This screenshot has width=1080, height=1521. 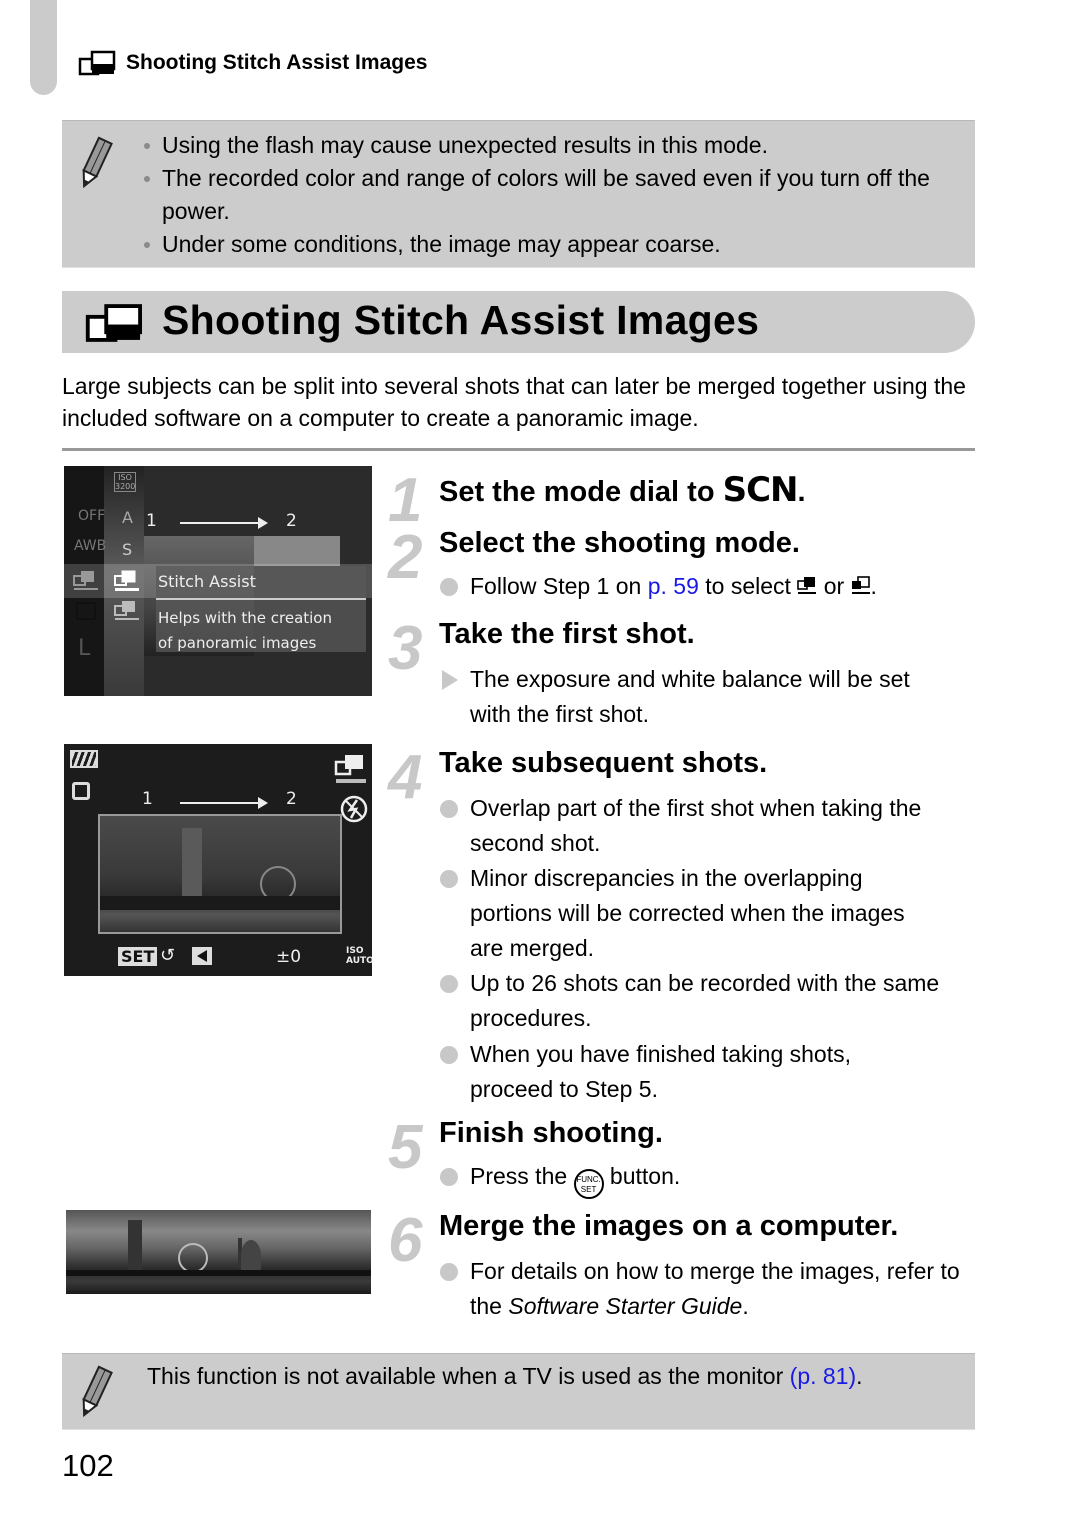 I want to click on page-link: (p. 81), so click(x=823, y=1376).